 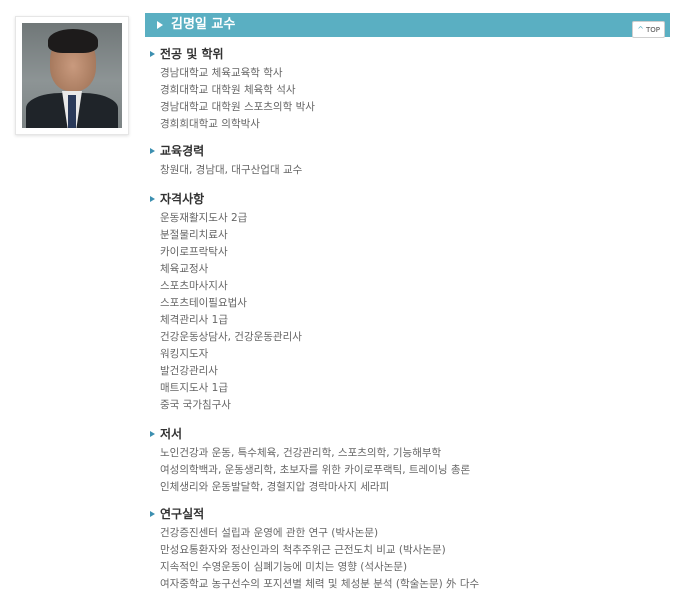 I want to click on list-item: 창원대, 경남대, 대구산업대 교수, so click(x=231, y=170).